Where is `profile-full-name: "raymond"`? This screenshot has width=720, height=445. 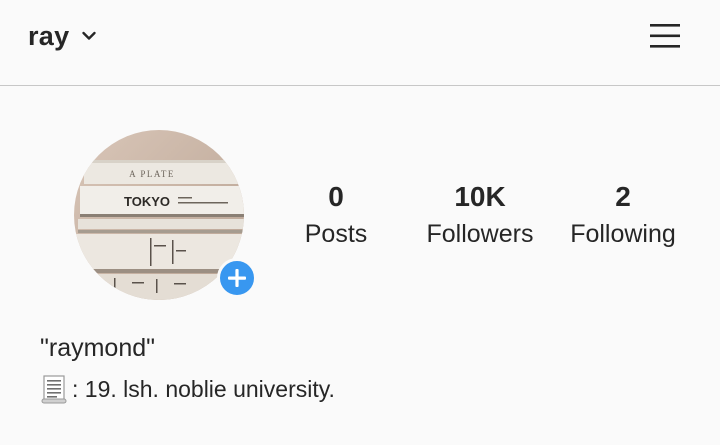 profile-full-name: "raymond" is located at coordinates (98, 348).